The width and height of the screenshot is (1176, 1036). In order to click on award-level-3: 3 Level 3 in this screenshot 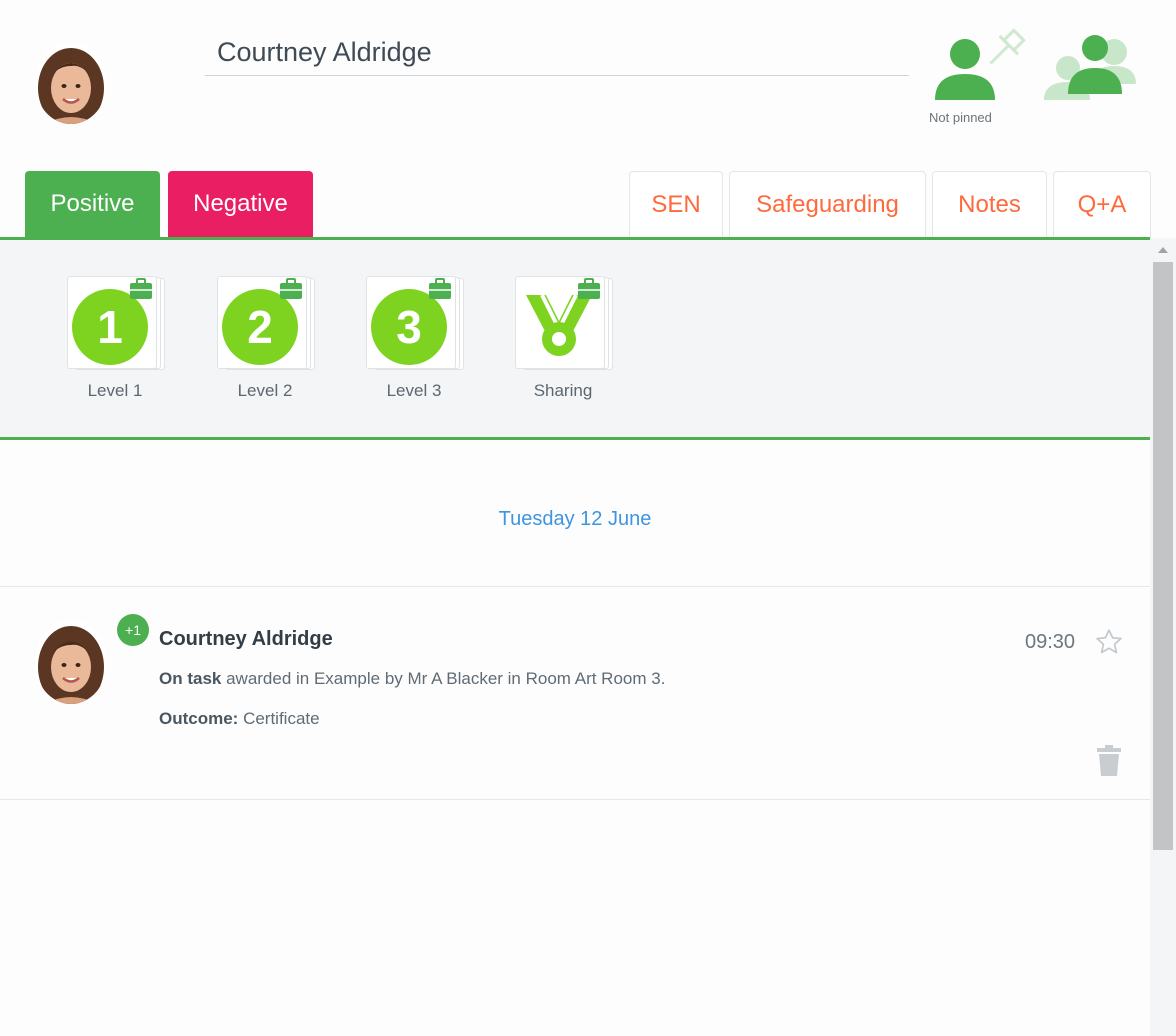, I will do `click(416, 341)`.